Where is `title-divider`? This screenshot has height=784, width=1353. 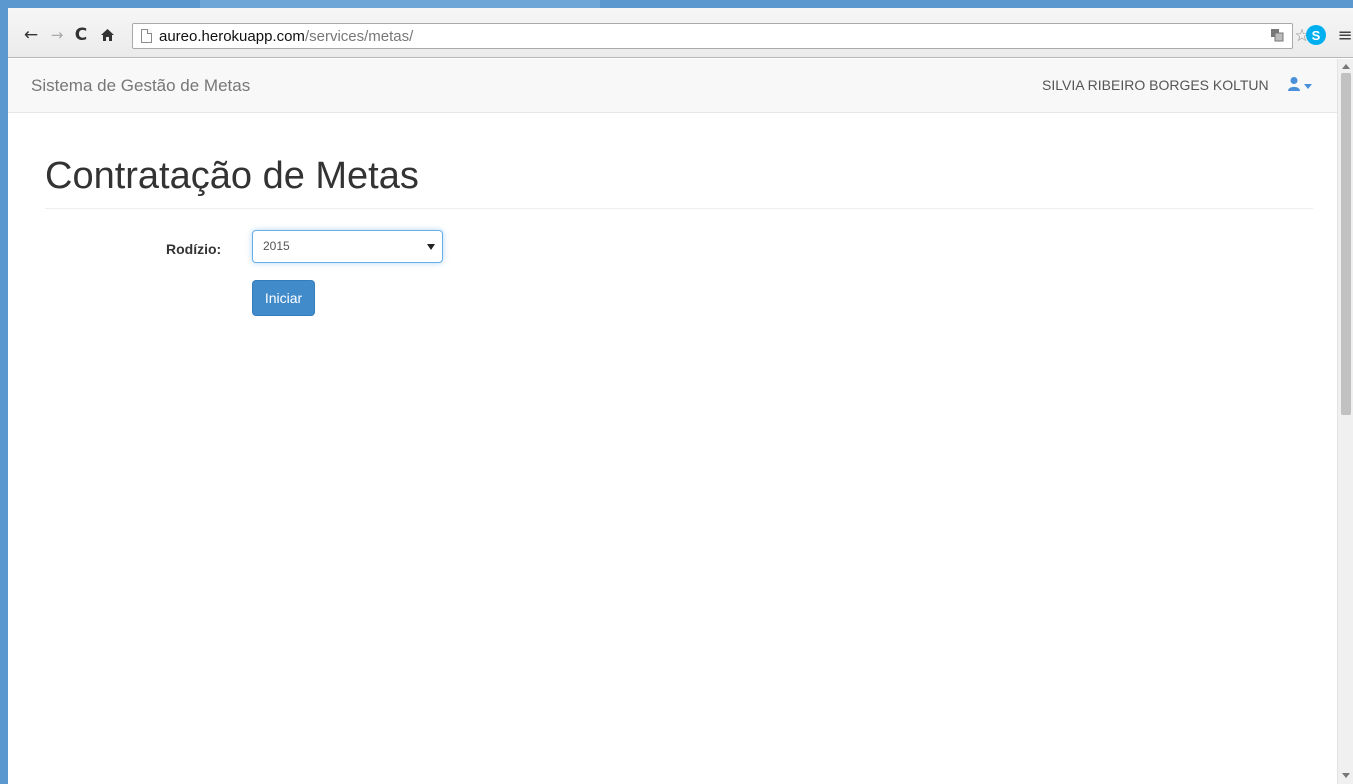 title-divider is located at coordinates (679, 208).